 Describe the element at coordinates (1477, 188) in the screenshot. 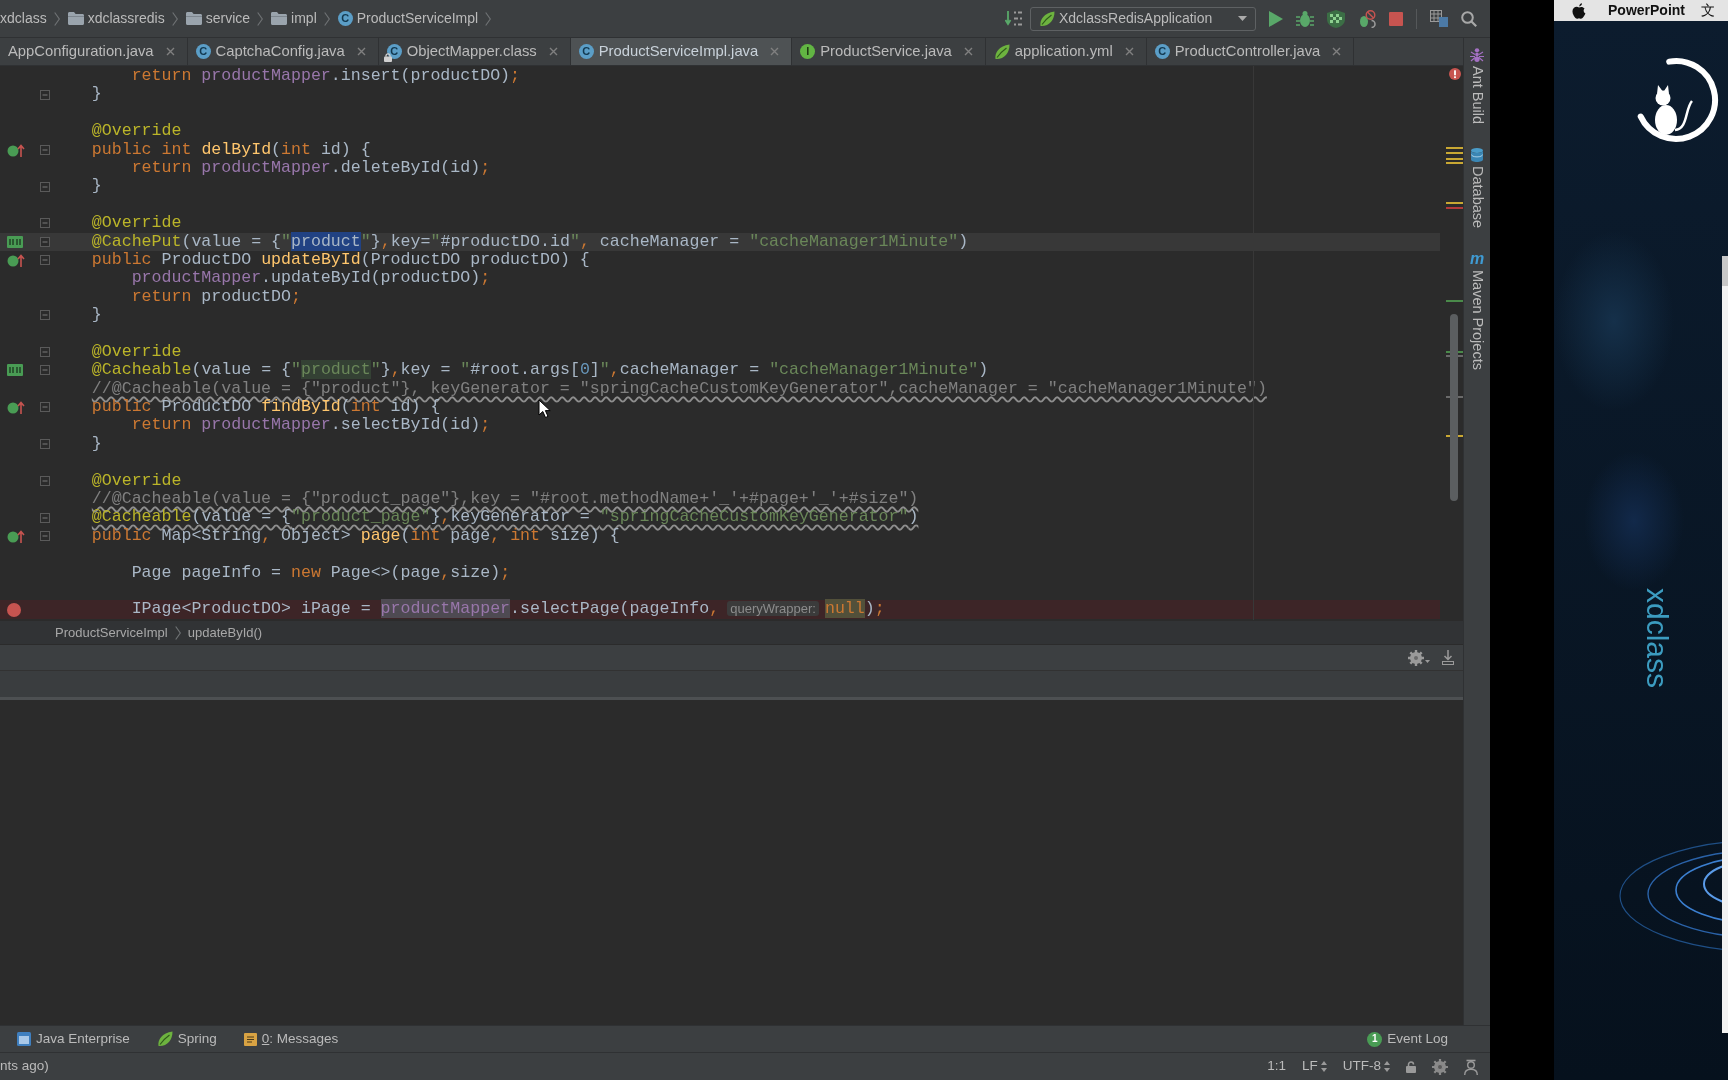

I see `tool-window-button: Database` at that location.